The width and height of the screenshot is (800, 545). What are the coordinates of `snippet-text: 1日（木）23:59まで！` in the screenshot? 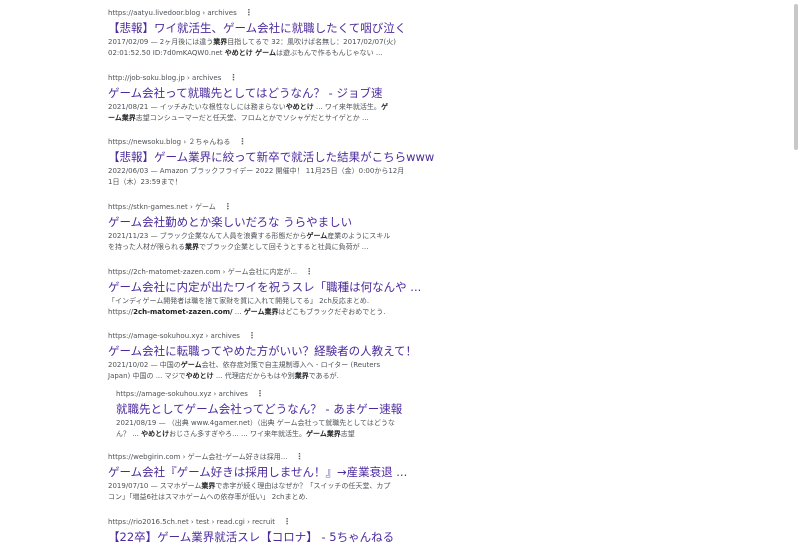 It's located at (145, 182).